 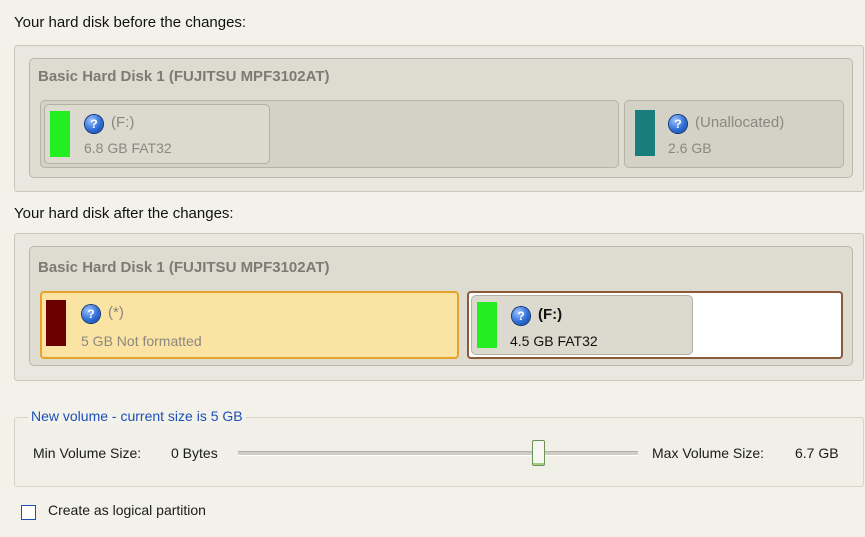 What do you see at coordinates (28, 512) in the screenshot?
I see `logical-partition-checkbox` at bounding box center [28, 512].